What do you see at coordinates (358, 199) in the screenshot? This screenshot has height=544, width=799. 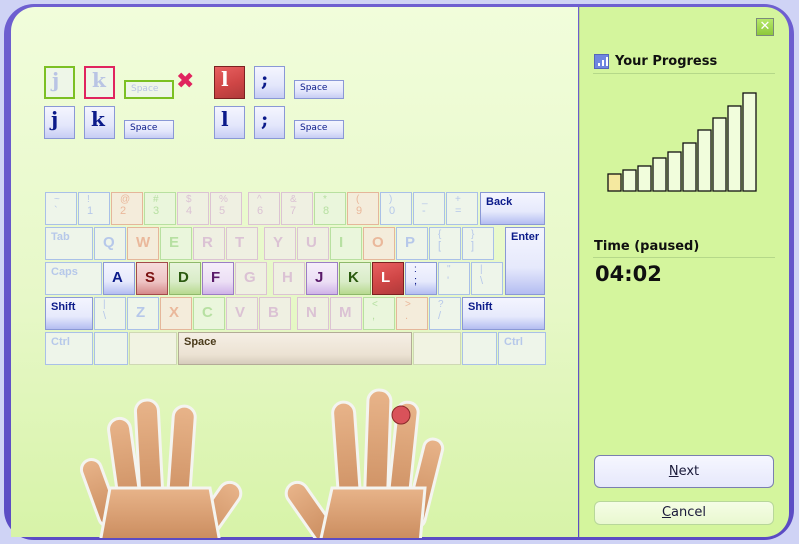 I see `key-top-text: (` at bounding box center [358, 199].